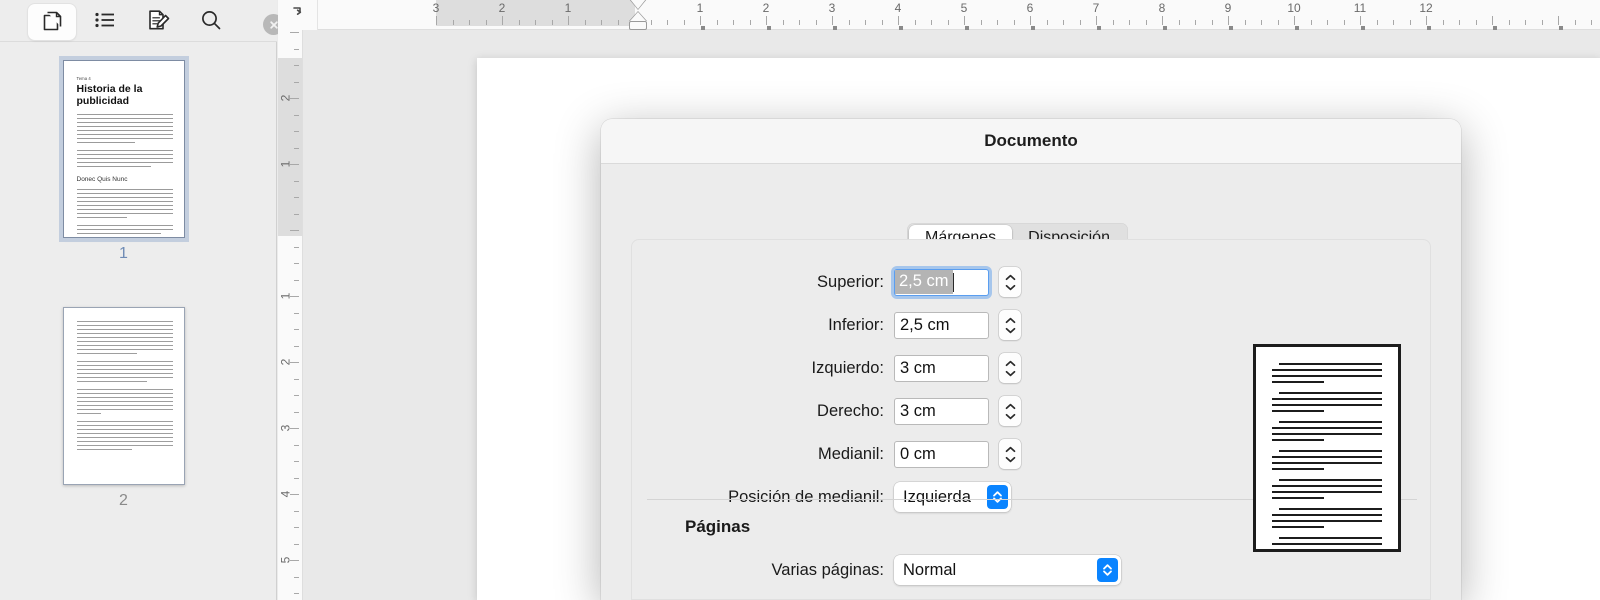 This screenshot has height=600, width=1600. Describe the element at coordinates (952, 497) in the screenshot. I see `select-posicion-medianil: Izquierda` at that location.